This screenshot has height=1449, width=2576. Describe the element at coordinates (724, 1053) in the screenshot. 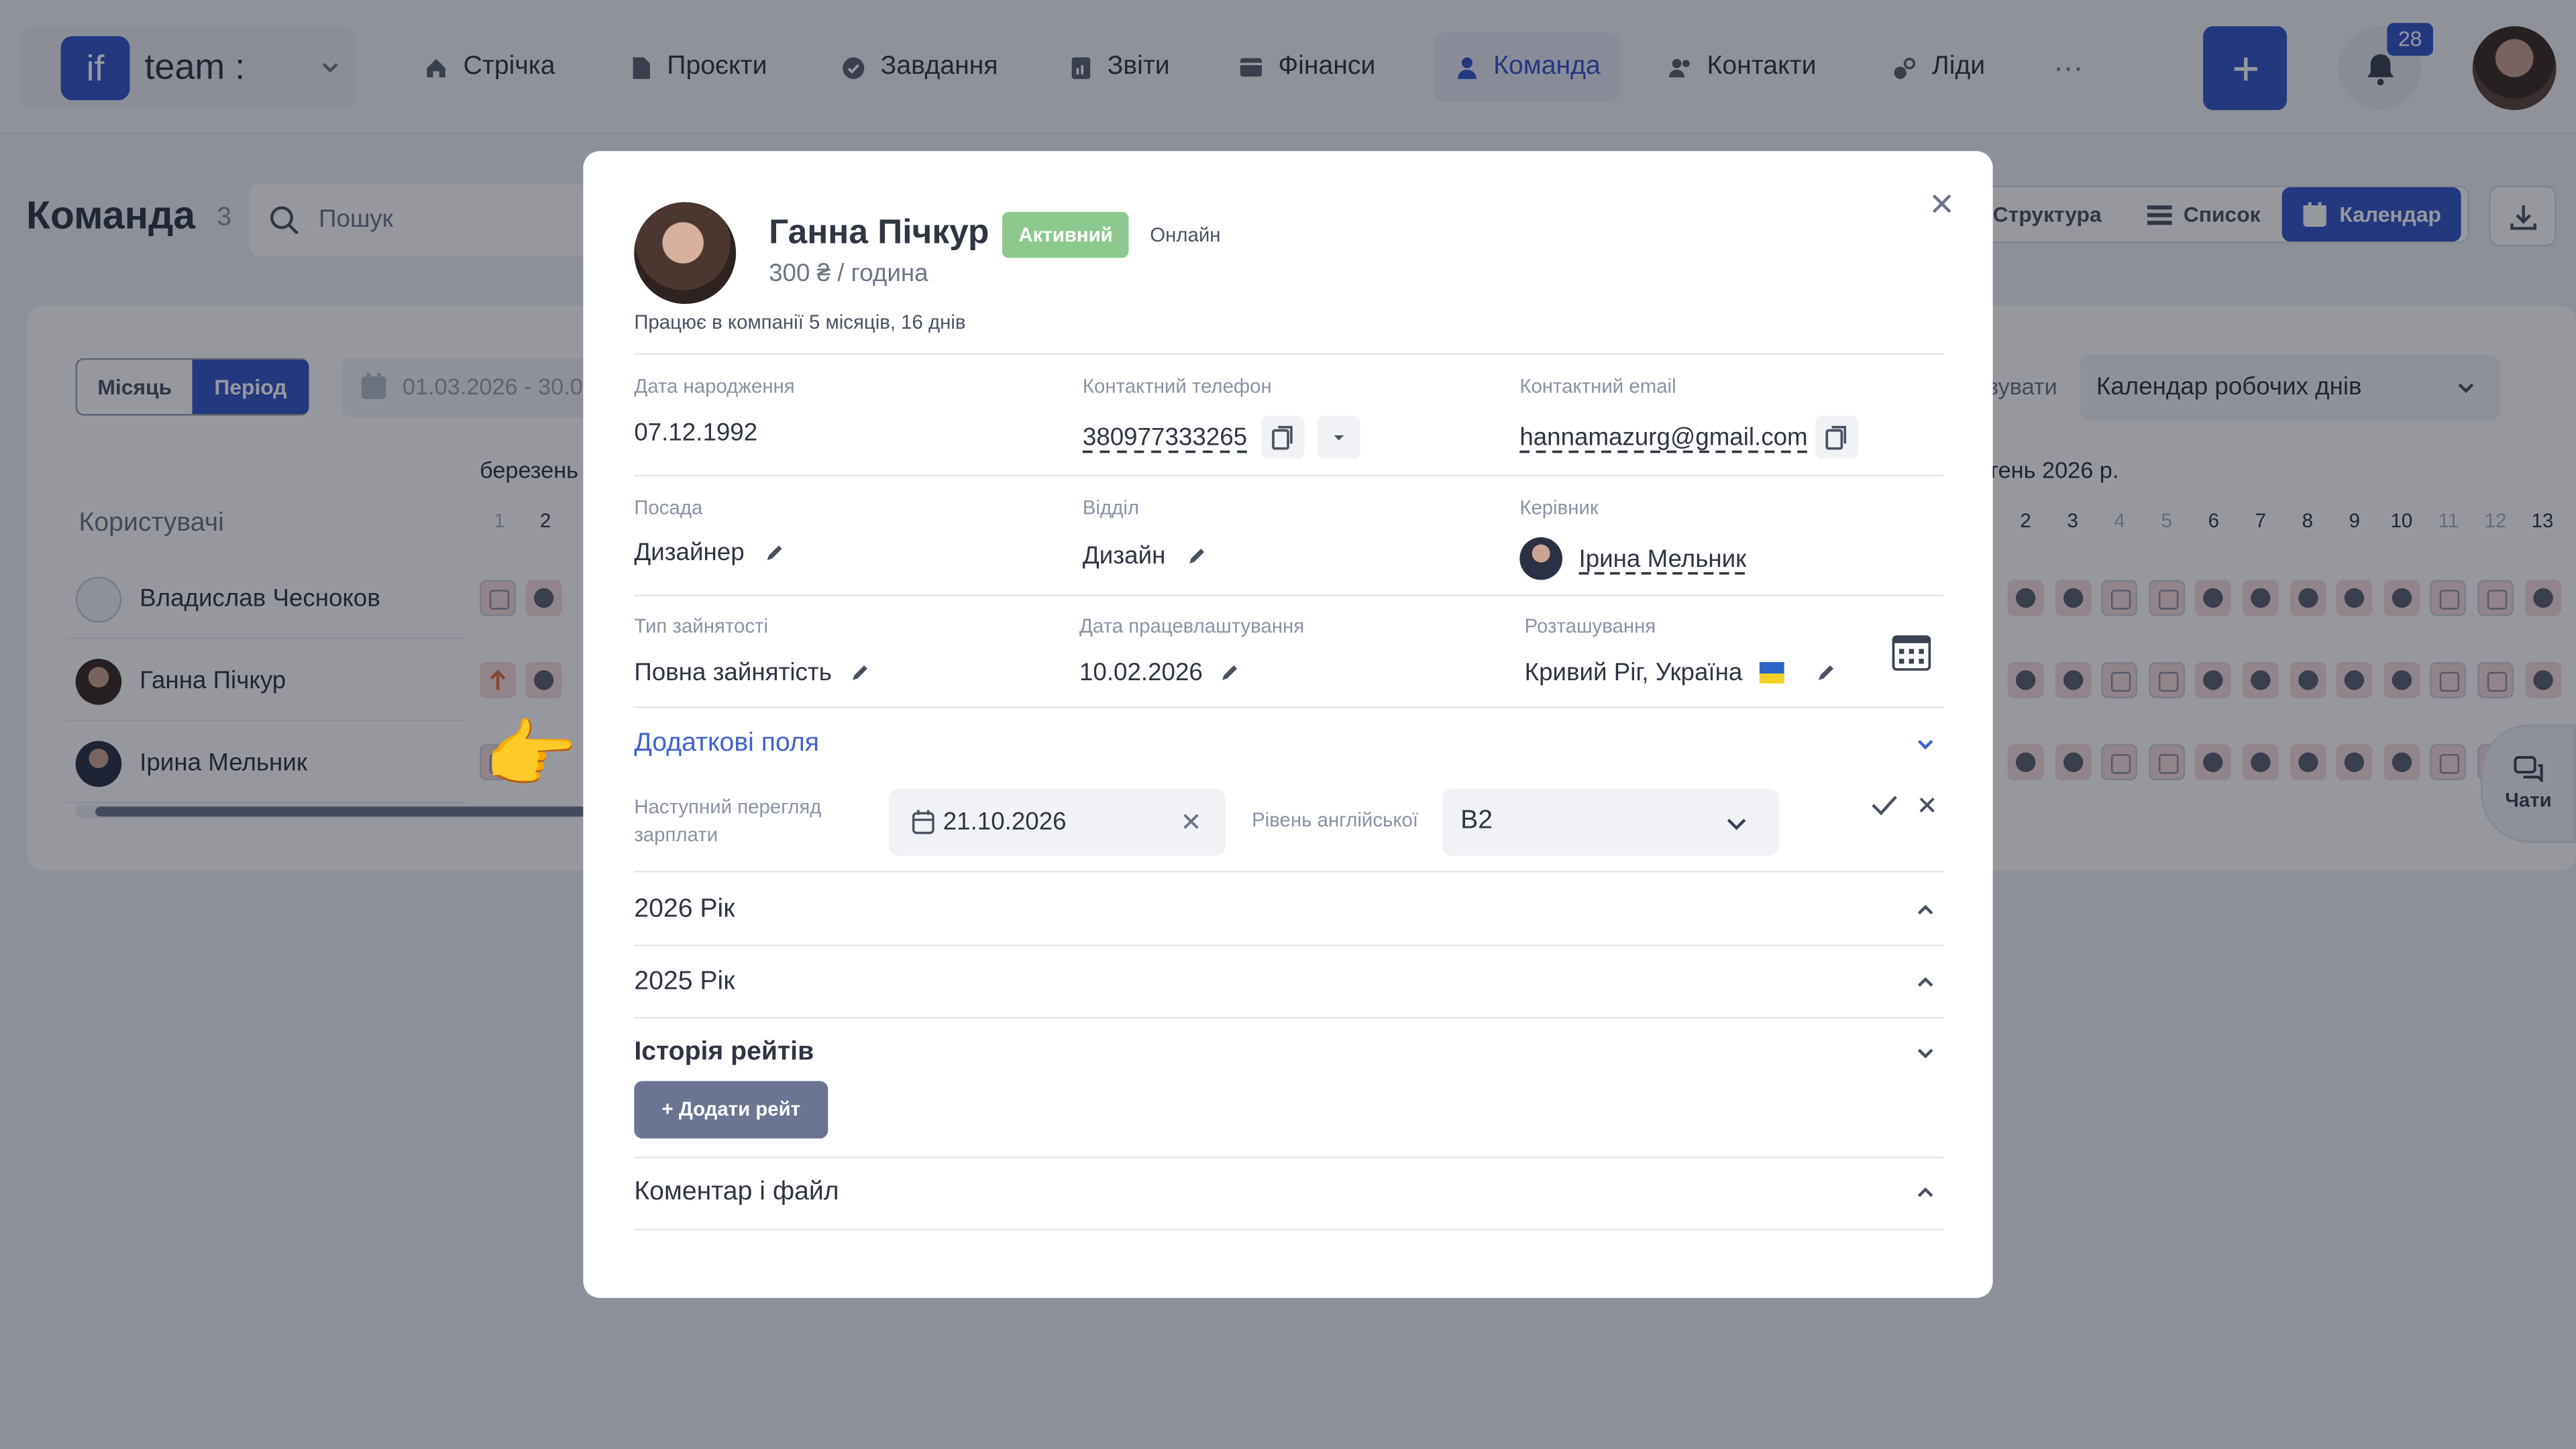

I see `rates-history-section-toggle: Історія рейтів` at that location.